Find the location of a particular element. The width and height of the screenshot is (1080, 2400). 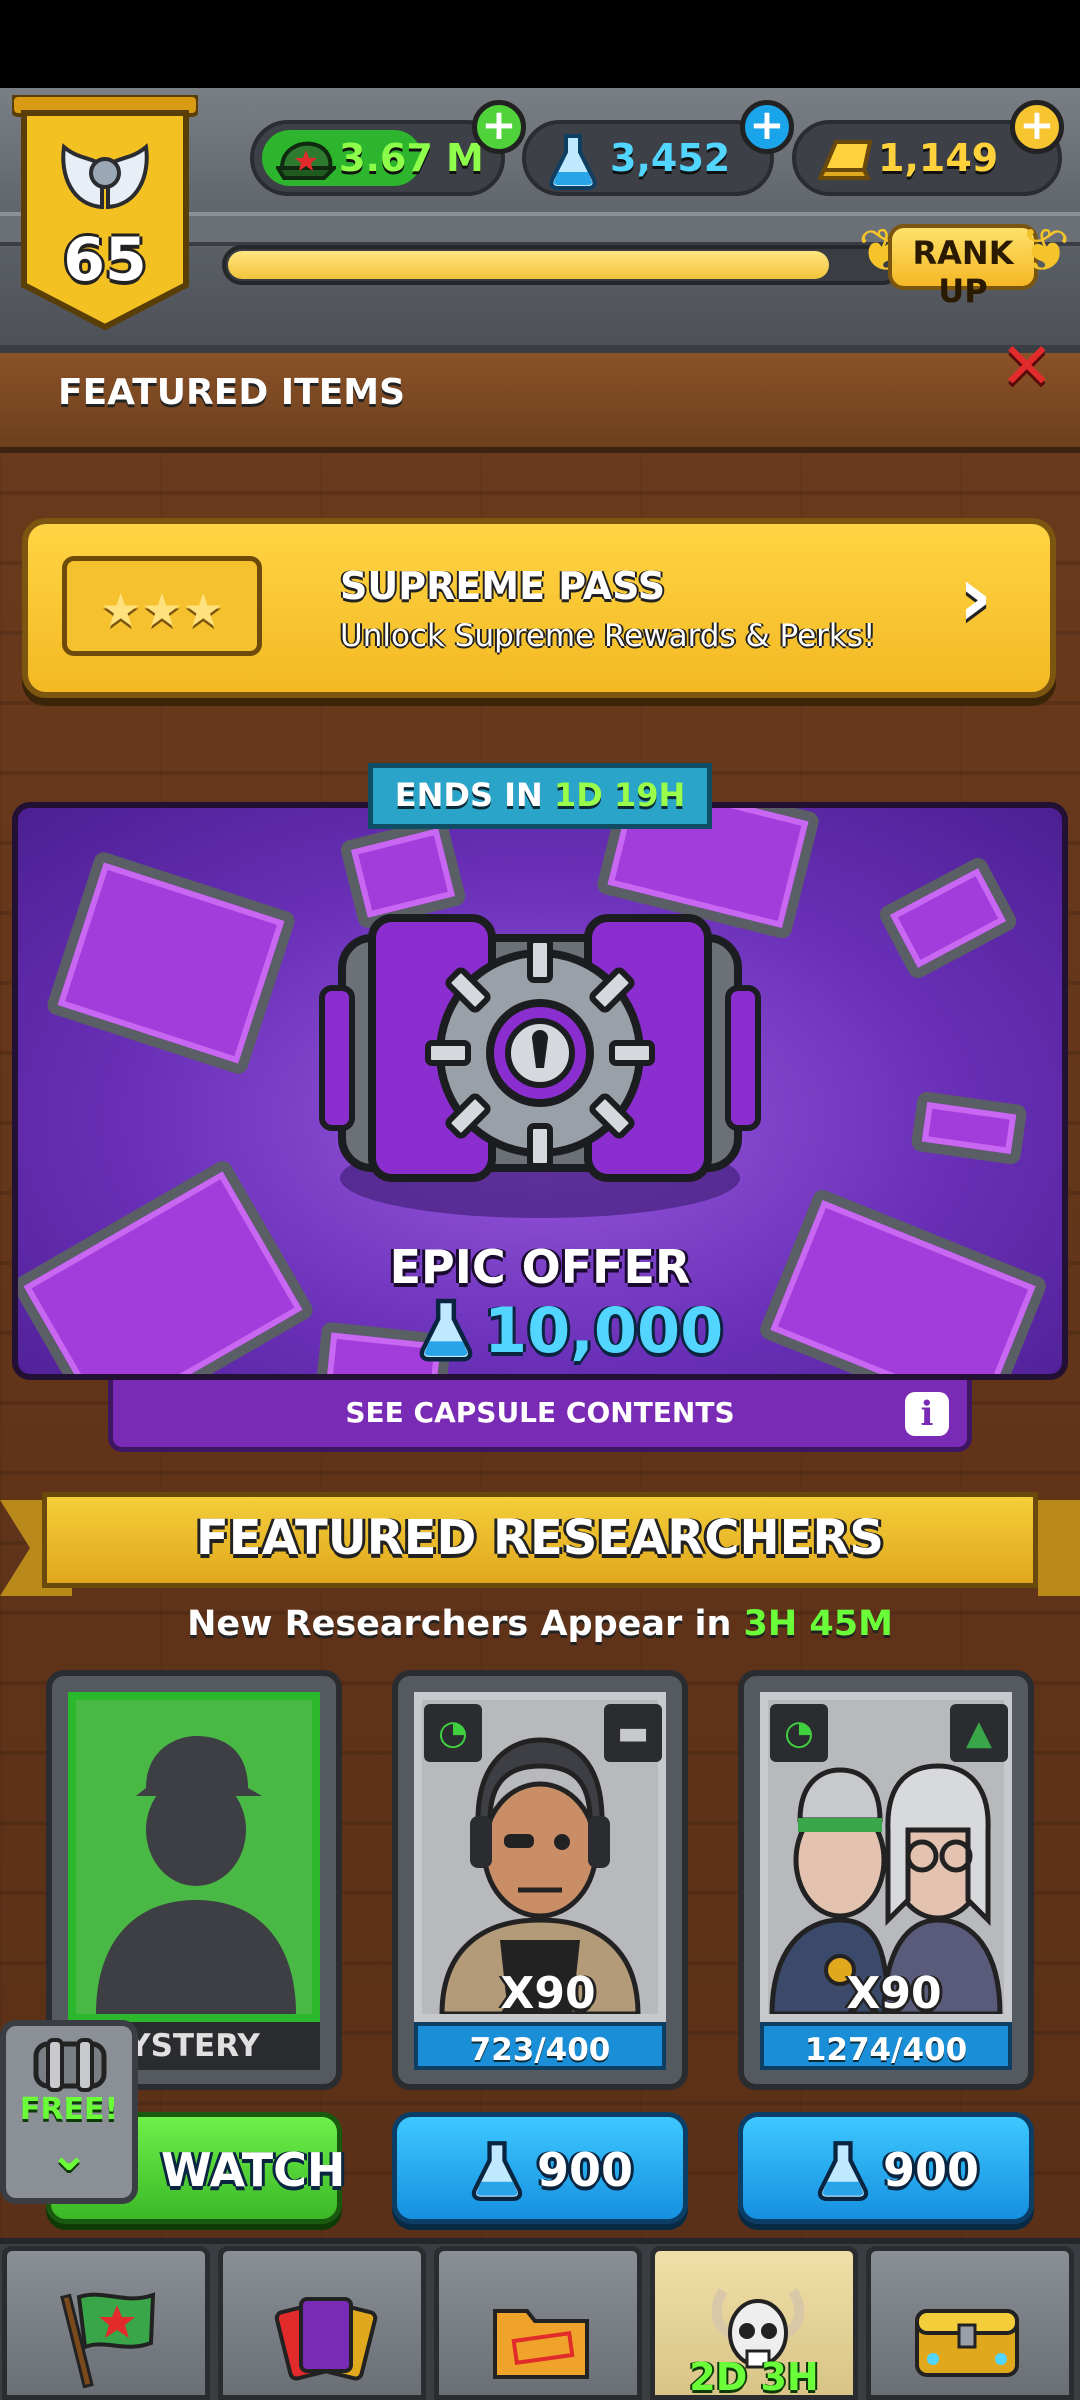

free-reward-badge: FREE! ⌄ is located at coordinates (69, 2112).